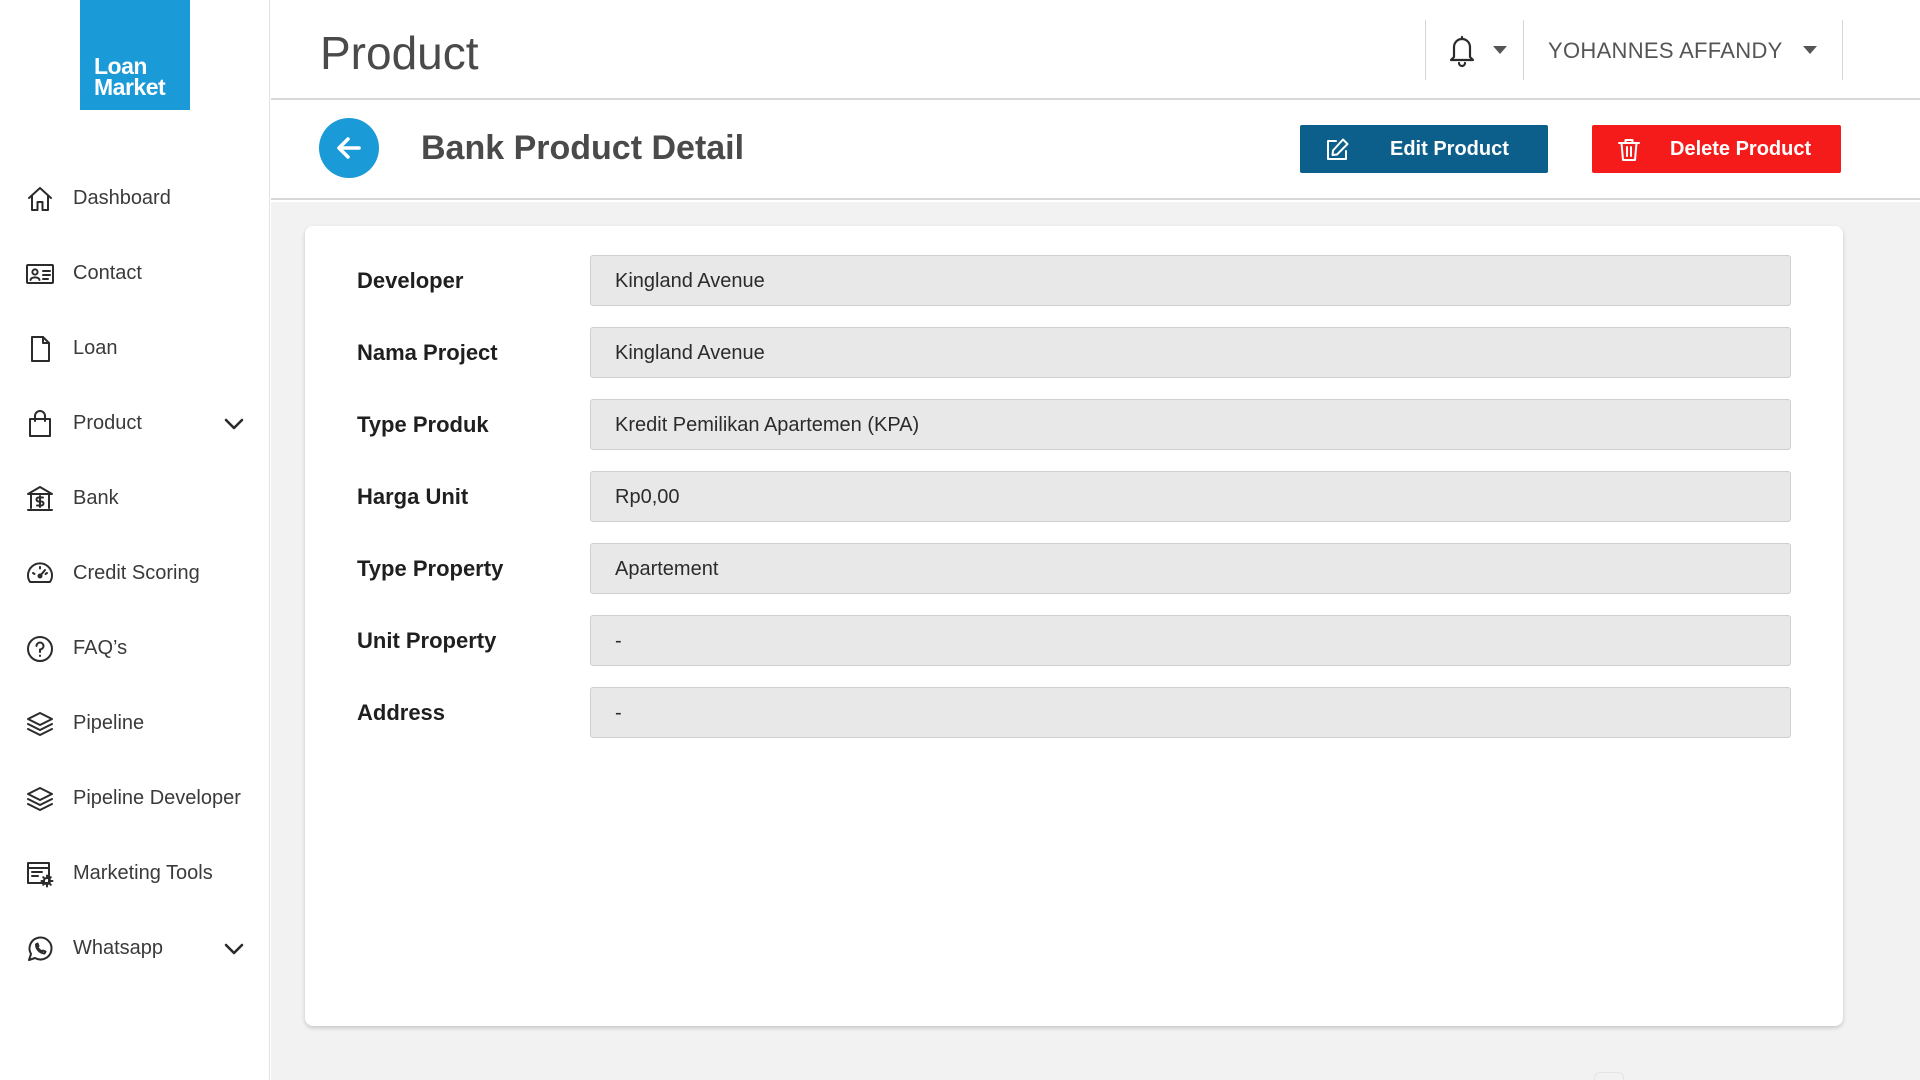 This screenshot has height=1080, width=1920. I want to click on bell-icon, so click(1462, 50).